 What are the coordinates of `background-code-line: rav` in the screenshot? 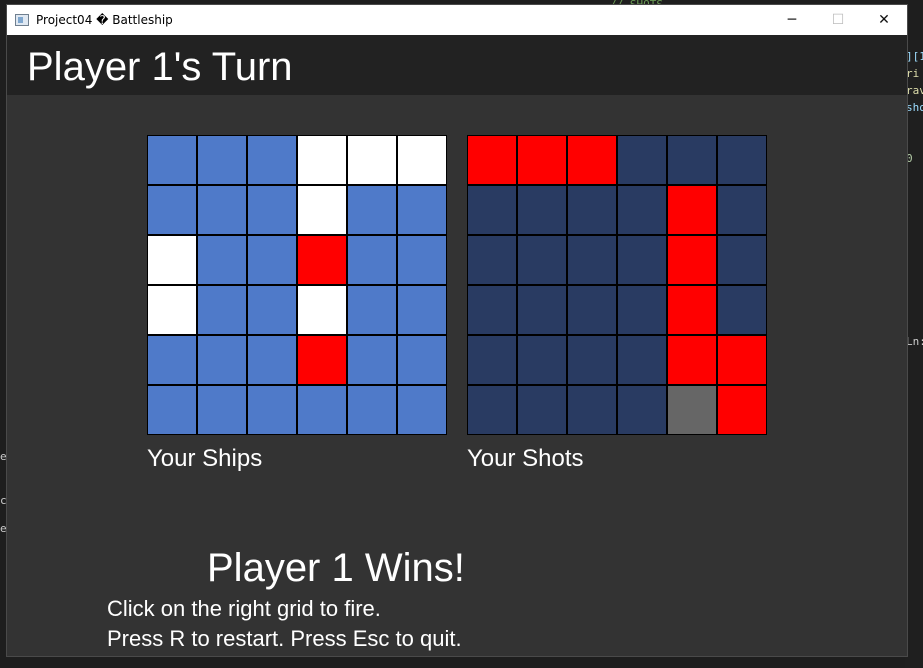 It's located at (914, 90).